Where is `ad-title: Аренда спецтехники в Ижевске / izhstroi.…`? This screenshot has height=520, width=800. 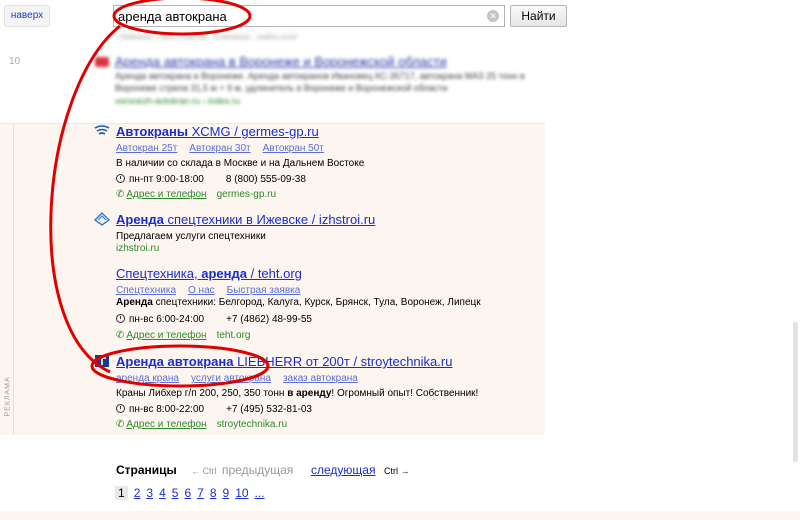 ad-title: Аренда спецтехники в Ижевске / izhstroi.… is located at coordinates (245, 219).